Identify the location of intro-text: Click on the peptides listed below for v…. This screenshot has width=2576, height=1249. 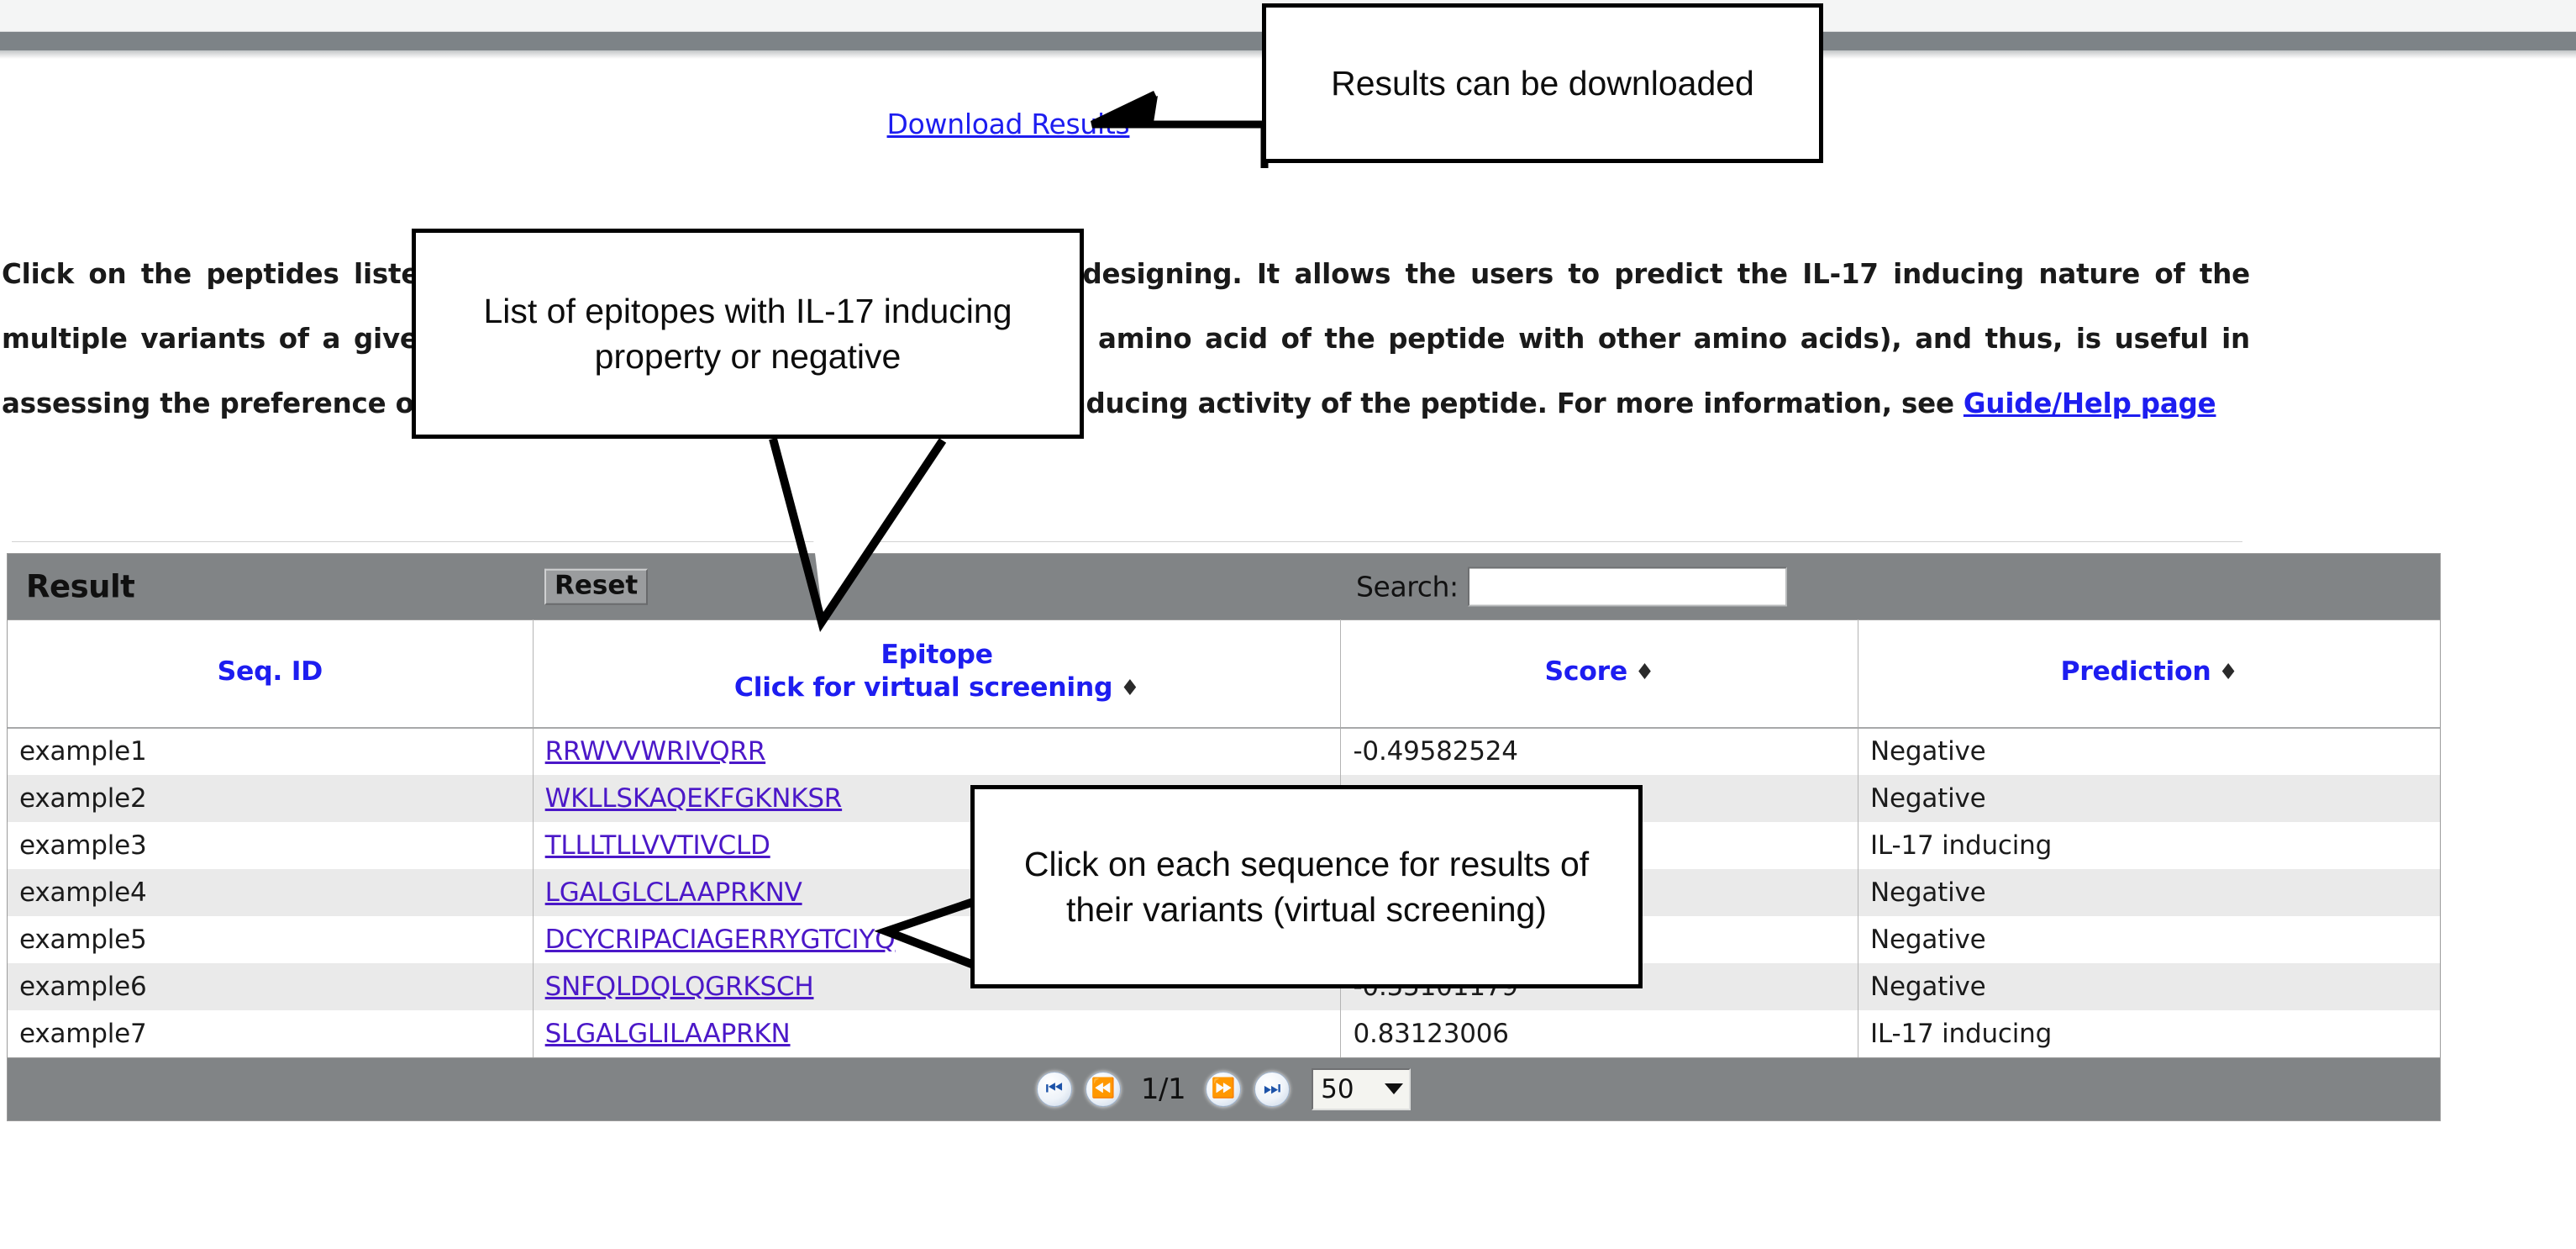
(1126, 338).